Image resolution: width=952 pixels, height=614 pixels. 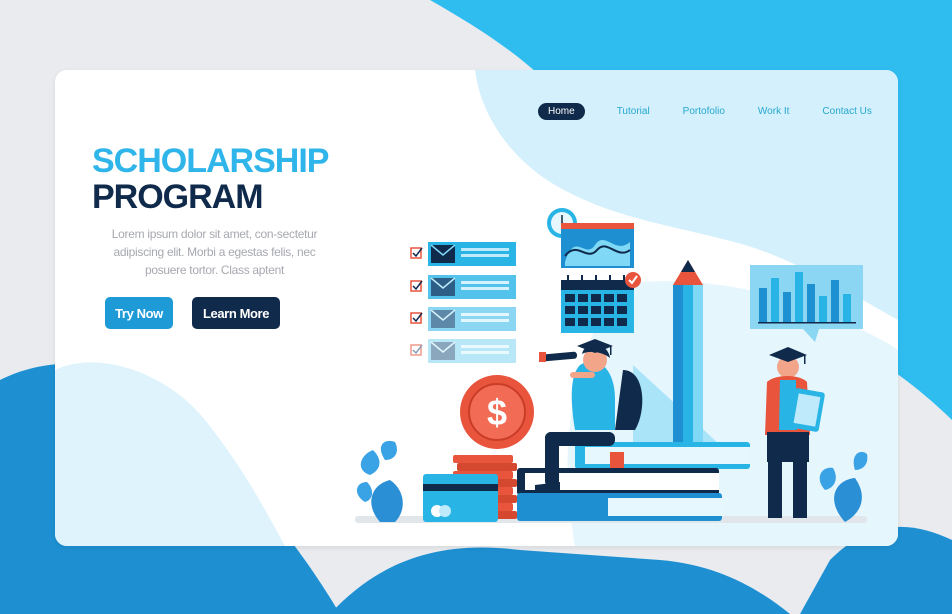 What do you see at coordinates (633, 280) in the screenshot?
I see `check-badge-icon` at bounding box center [633, 280].